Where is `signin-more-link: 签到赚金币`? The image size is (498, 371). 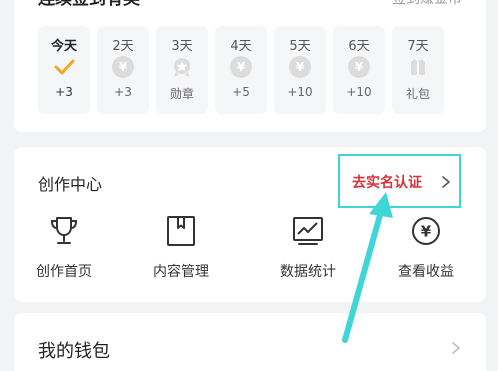 signin-more-link: 签到赚金币 is located at coordinates (427, 4).